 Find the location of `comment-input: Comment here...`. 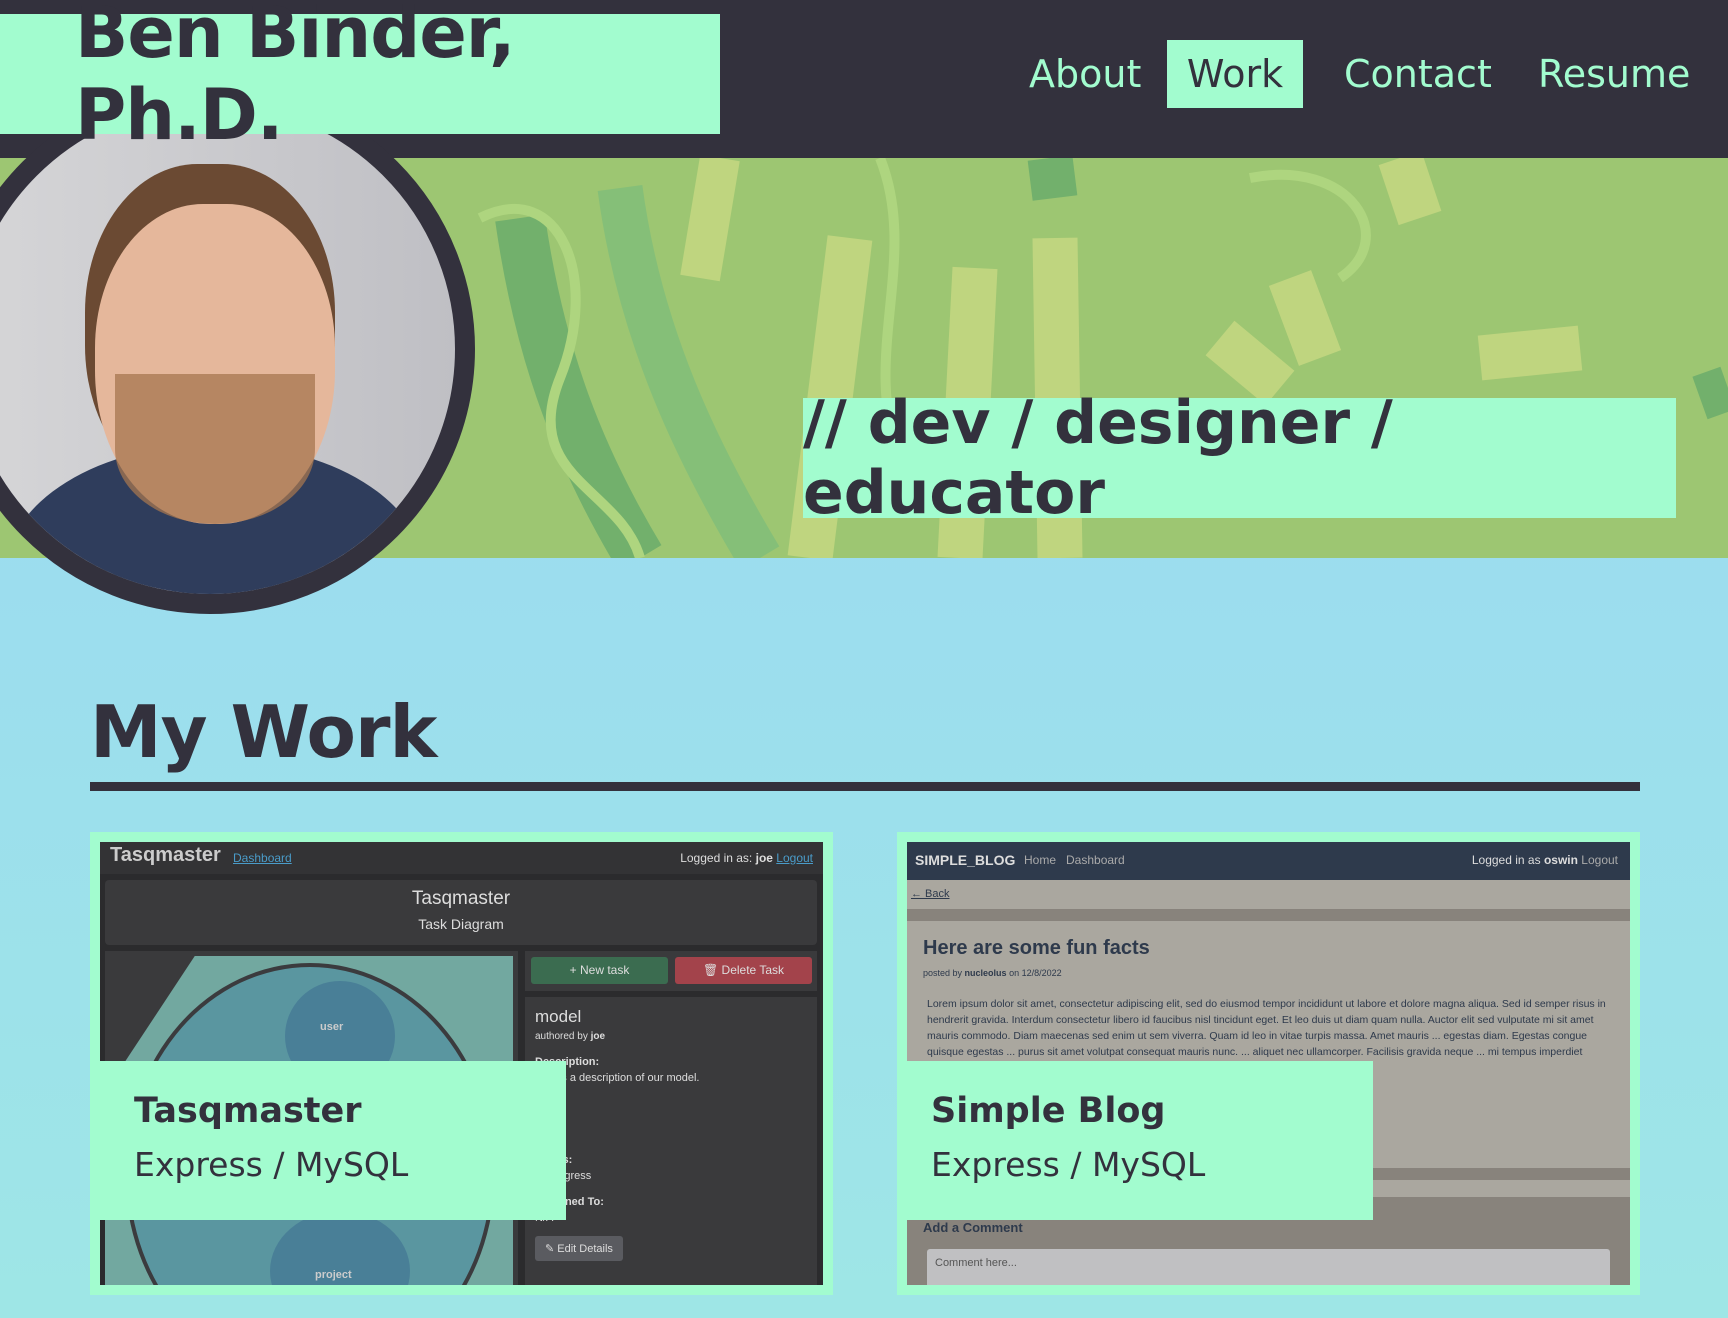

comment-input: Comment here... is located at coordinates (1268, 1267).